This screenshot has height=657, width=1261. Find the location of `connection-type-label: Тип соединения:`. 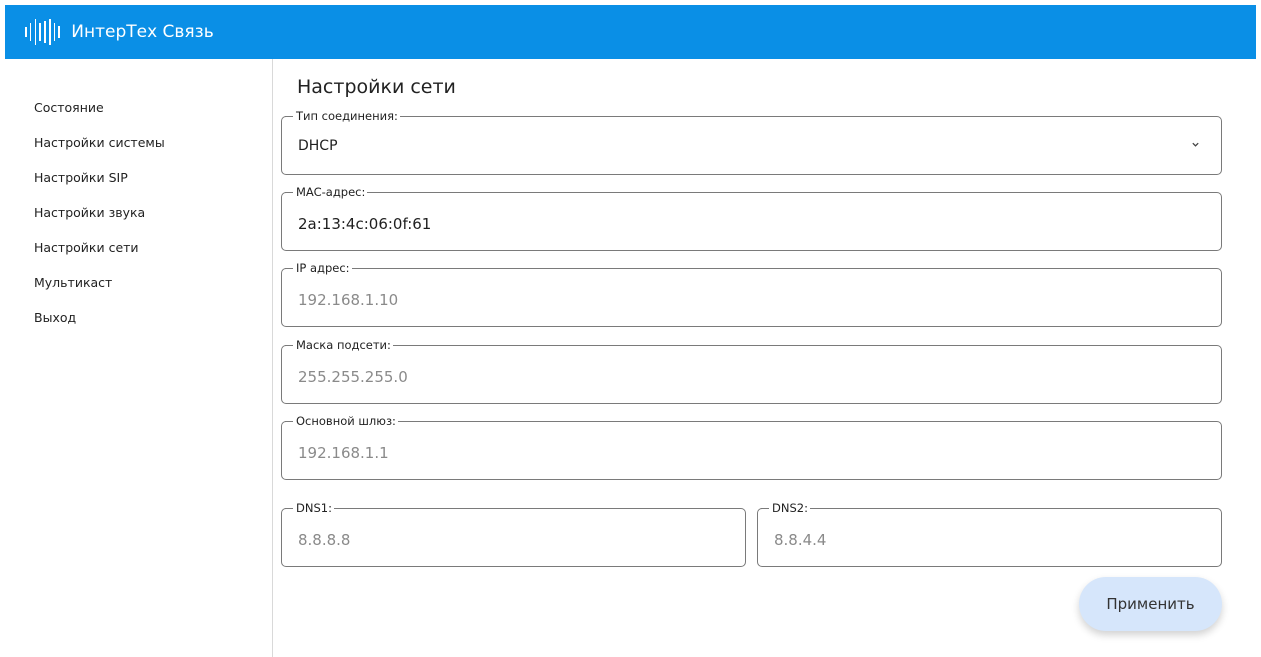

connection-type-label: Тип соединения: is located at coordinates (342, 116).